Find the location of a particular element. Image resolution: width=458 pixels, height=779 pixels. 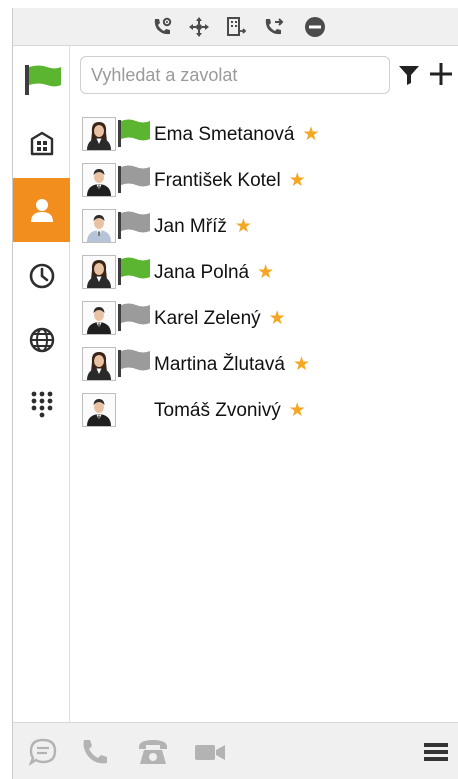

plus-icon is located at coordinates (441, 74).